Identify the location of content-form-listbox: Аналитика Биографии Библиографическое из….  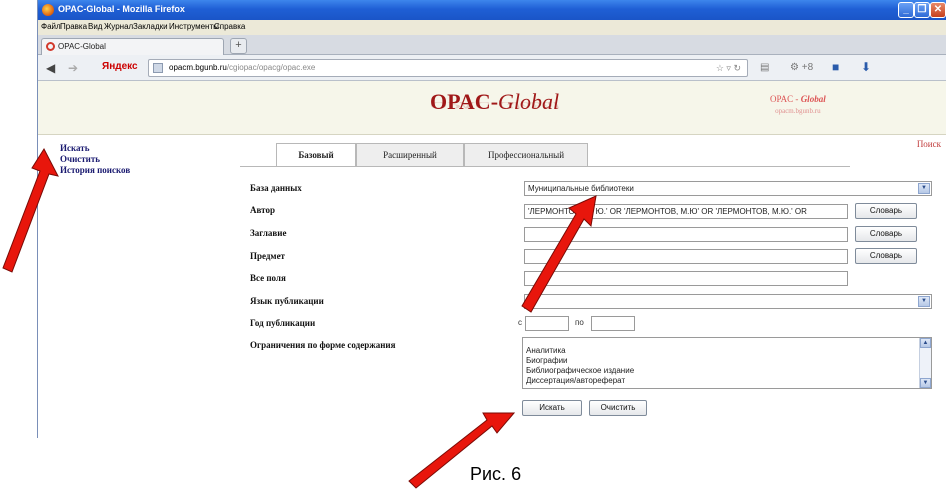
(727, 363).